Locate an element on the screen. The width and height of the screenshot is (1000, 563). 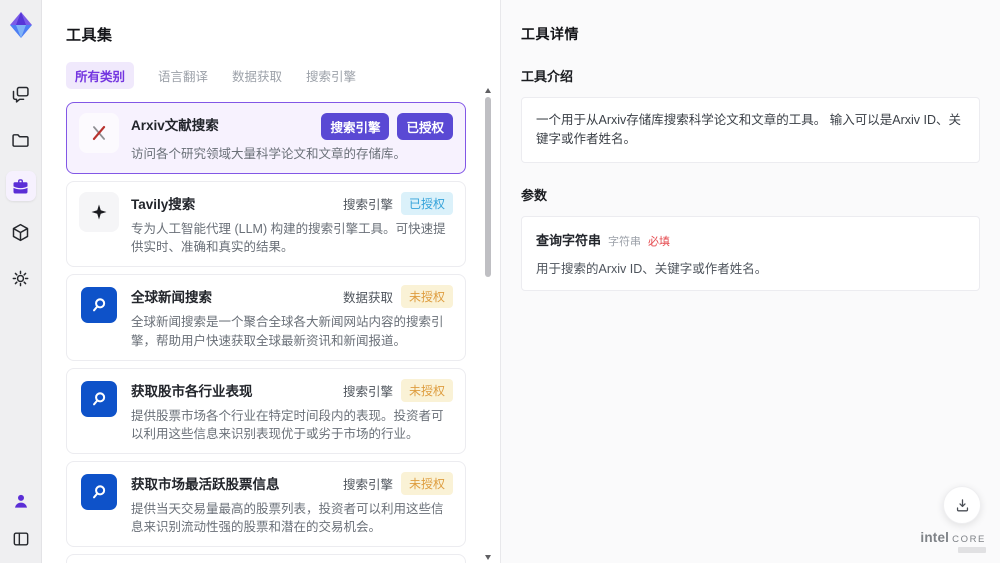
param-box: 查询字符串 字符串 必填 用于搜索的Arxiv ID、关键字或作者姓名。 is located at coordinates (750, 253).